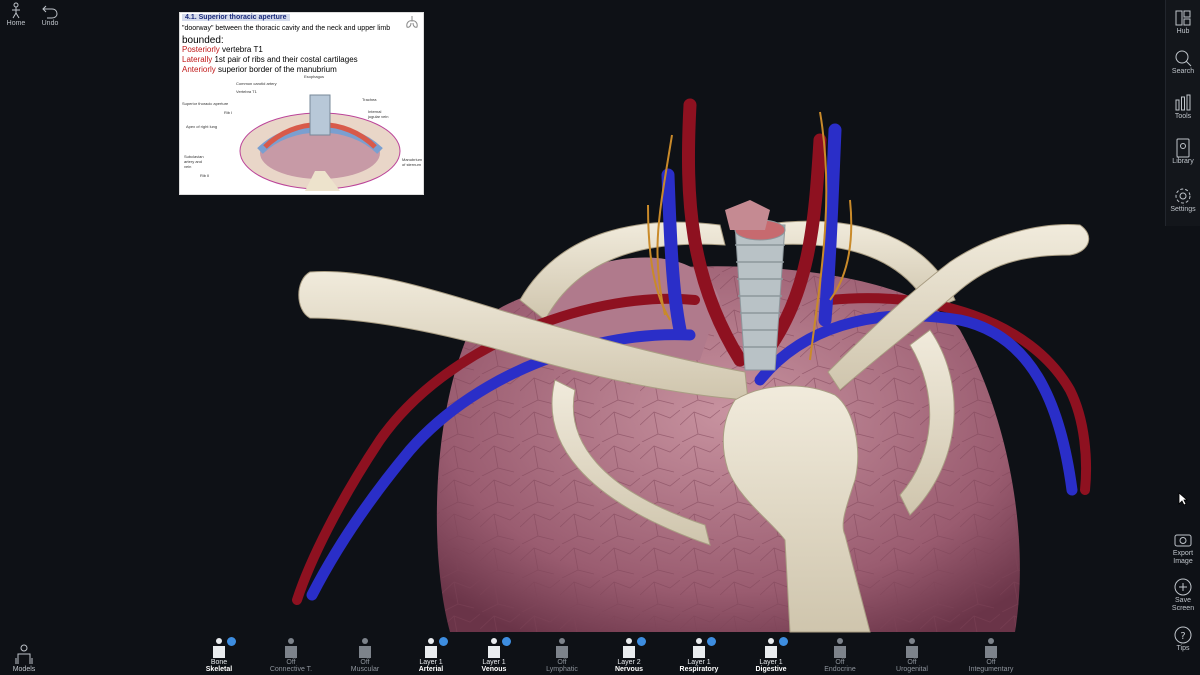 The image size is (1200, 675). What do you see at coordinates (228, 112) in the screenshot?
I see `slide-label: Rib I` at bounding box center [228, 112].